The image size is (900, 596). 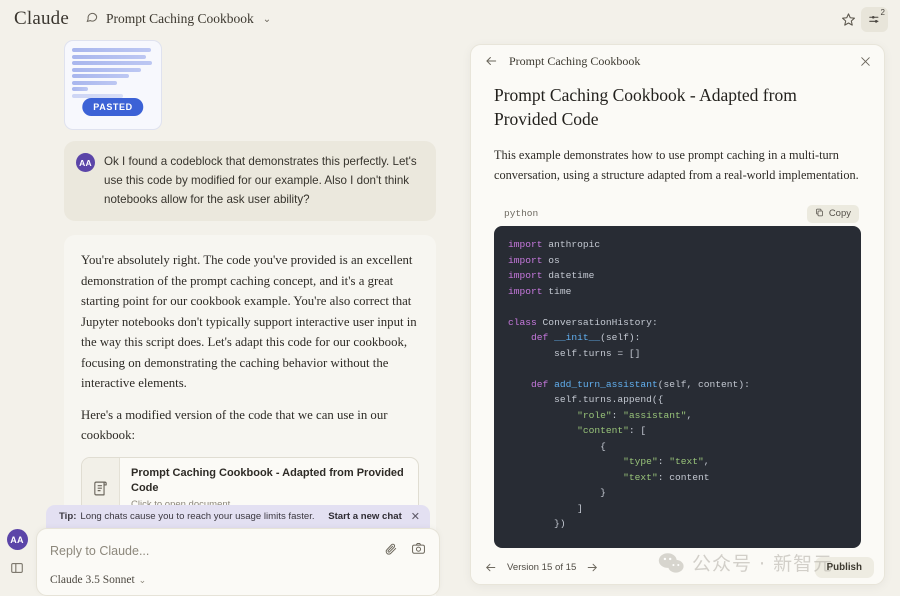 I want to click on message-composer: Reply to Claude... Claude 3.5 Sonnet ⌄, so click(x=238, y=562).